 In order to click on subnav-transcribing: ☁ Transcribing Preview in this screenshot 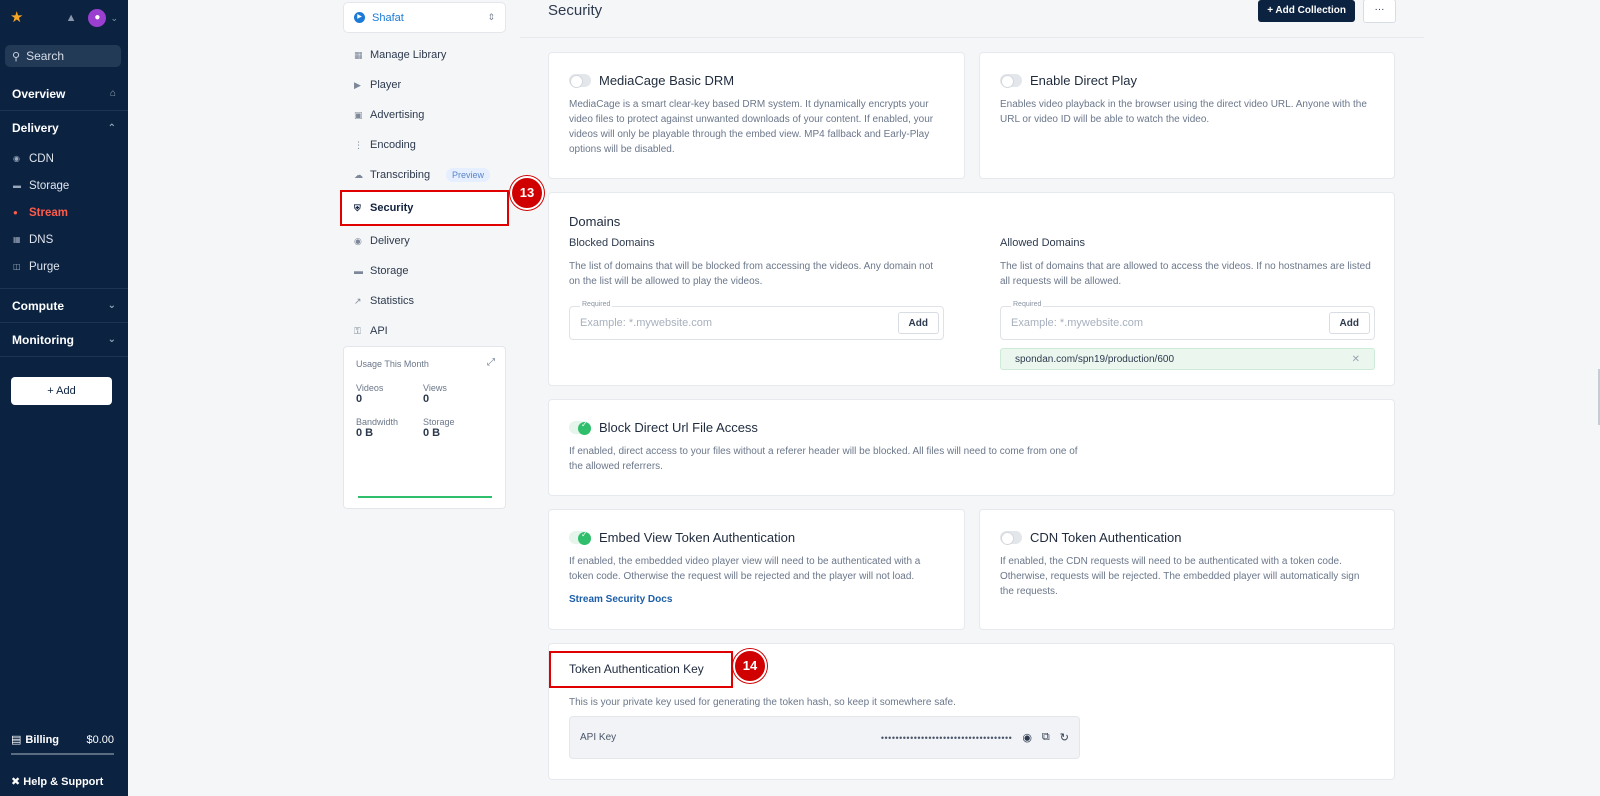, I will do `click(424, 175)`.